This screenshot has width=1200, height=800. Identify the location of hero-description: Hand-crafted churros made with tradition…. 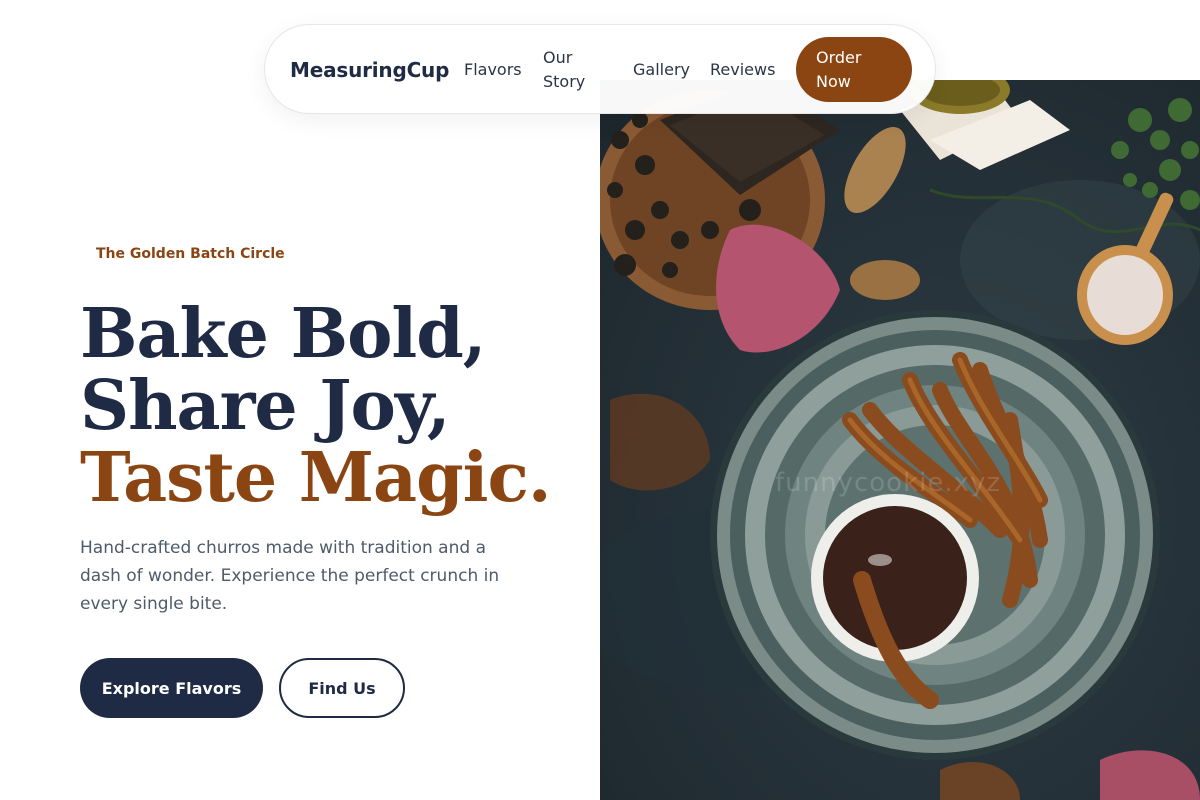
(290, 576).